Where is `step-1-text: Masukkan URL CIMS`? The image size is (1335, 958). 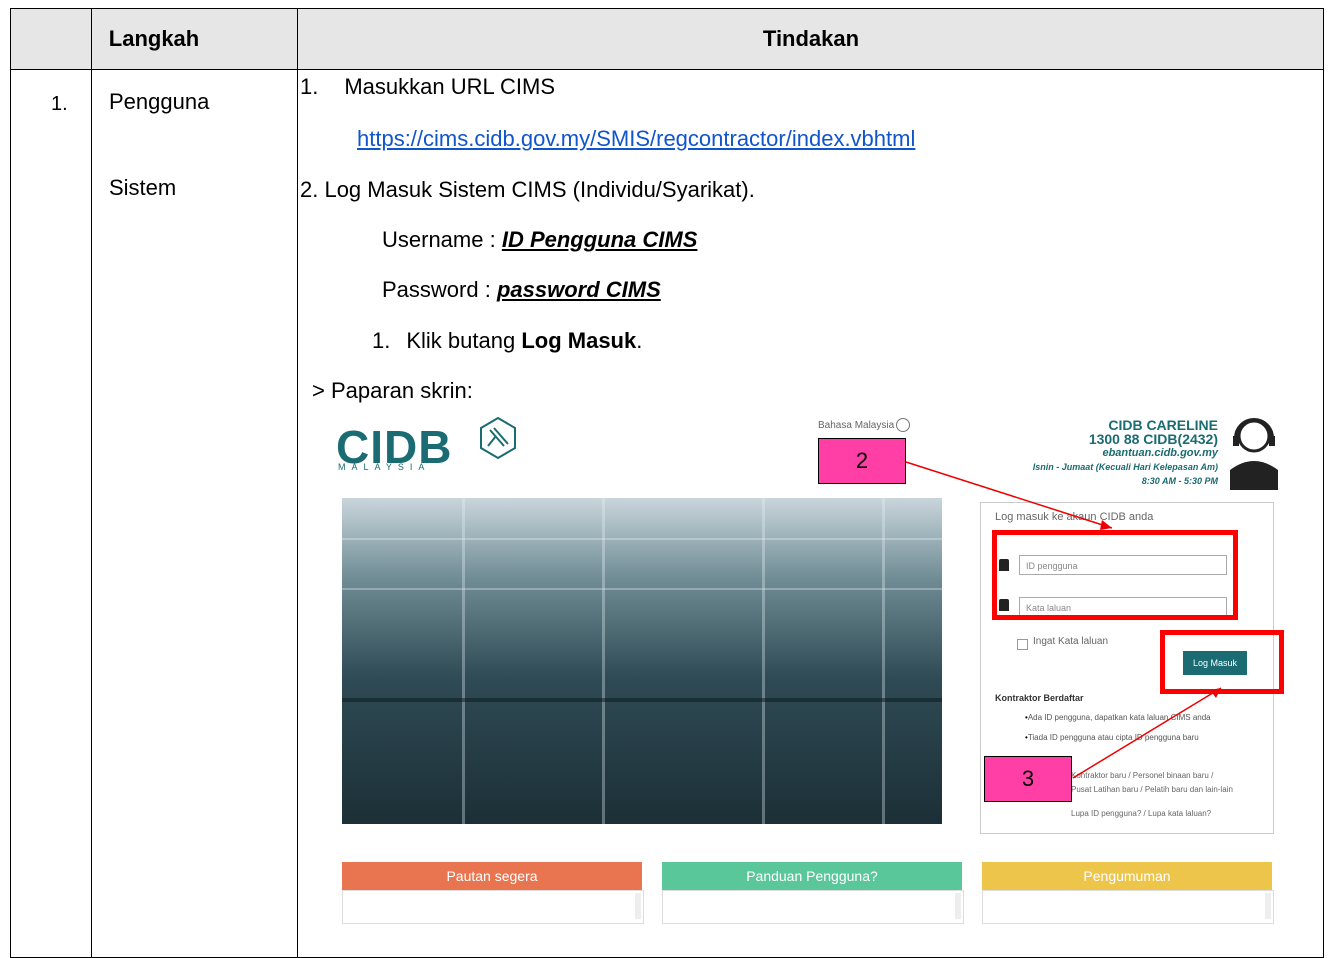 step-1-text: Masukkan URL CIMS is located at coordinates (450, 86).